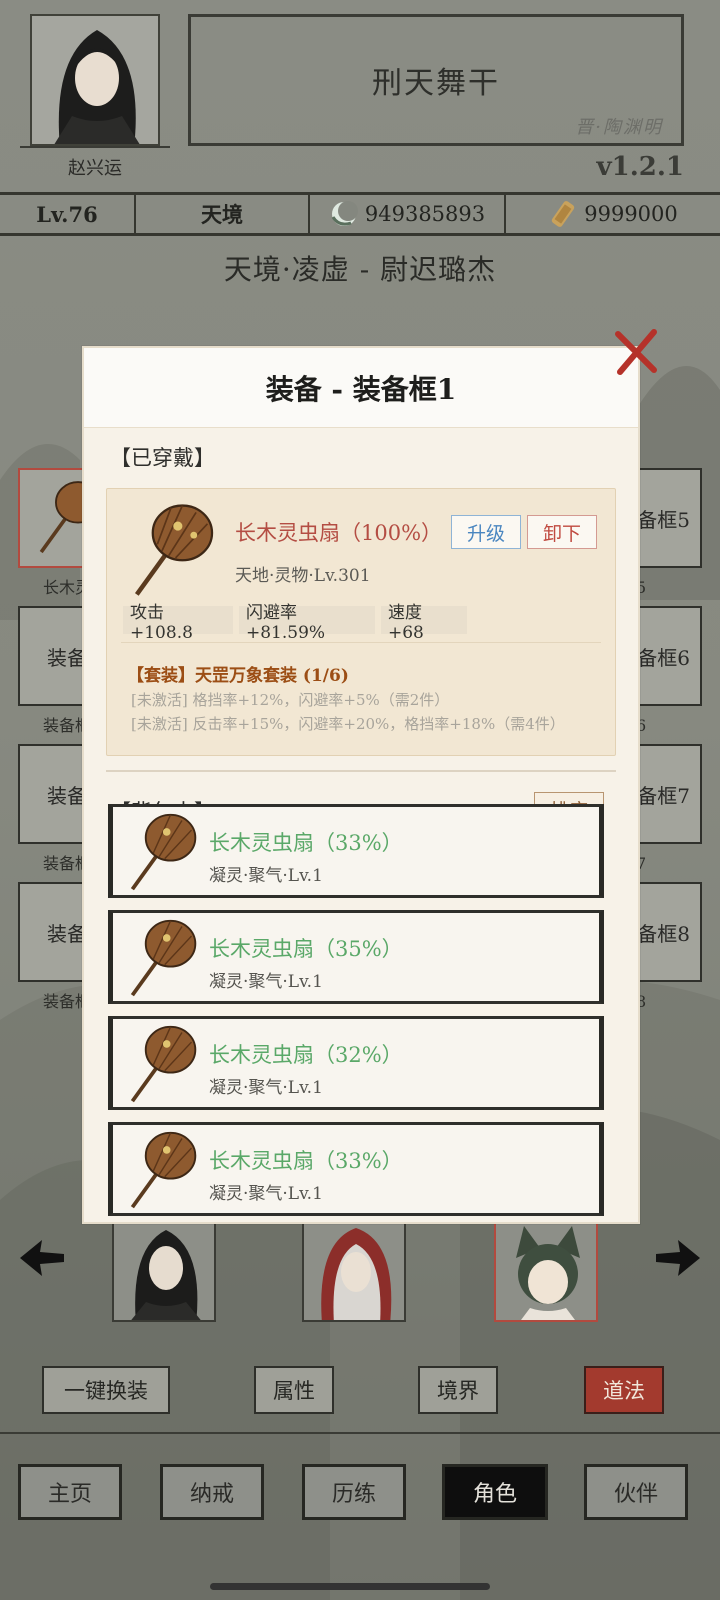  Describe the element at coordinates (495, 1492) in the screenshot. I see `nav-character: 角色` at that location.